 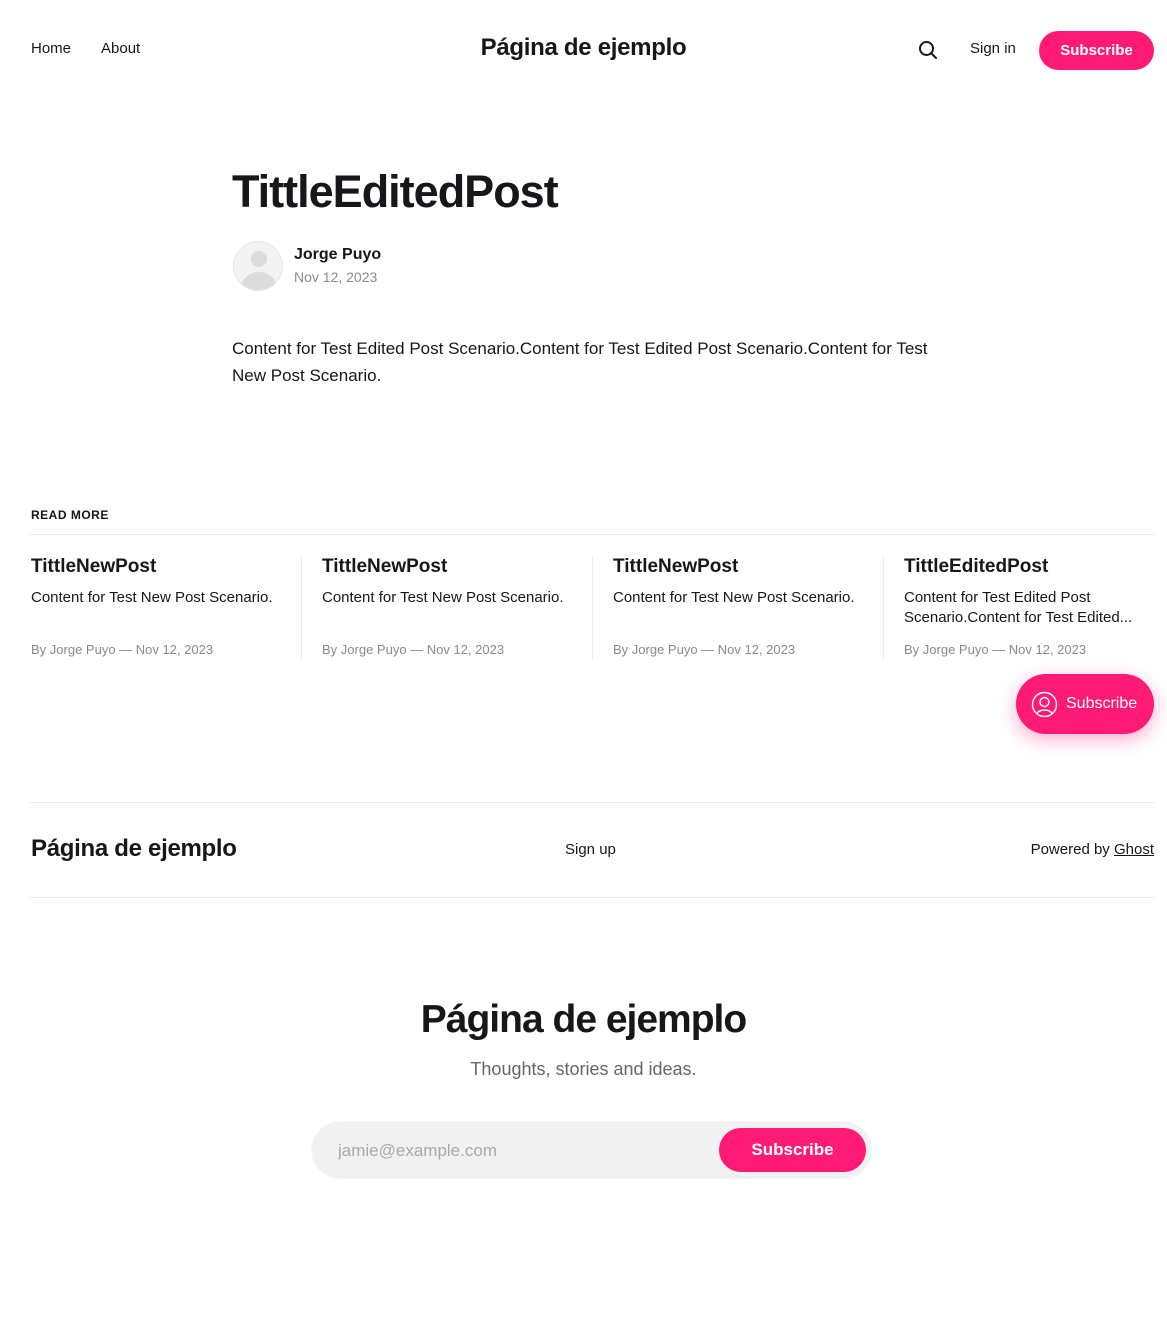 What do you see at coordinates (590, 849) in the screenshot?
I see `footer-signup-link: Sign up` at bounding box center [590, 849].